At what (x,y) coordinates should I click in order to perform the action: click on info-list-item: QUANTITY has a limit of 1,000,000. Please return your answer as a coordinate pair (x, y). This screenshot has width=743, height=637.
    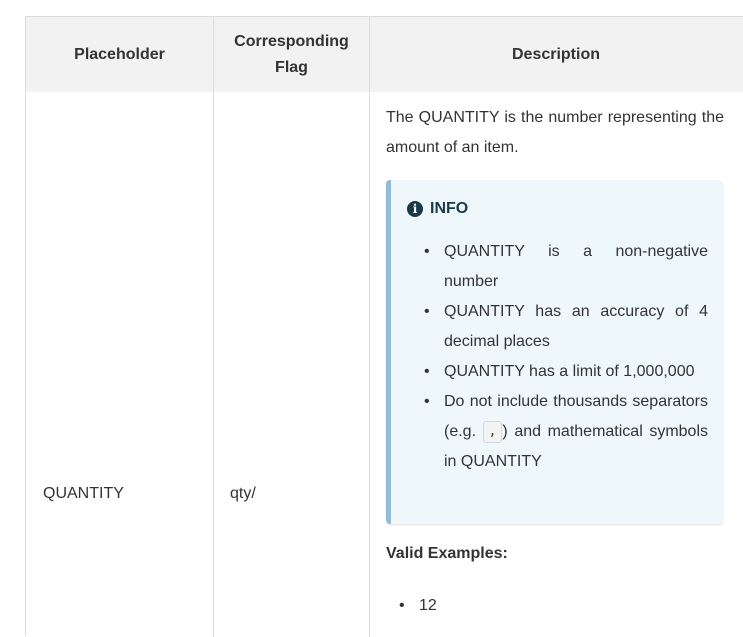
    Looking at the image, I should click on (549, 372).